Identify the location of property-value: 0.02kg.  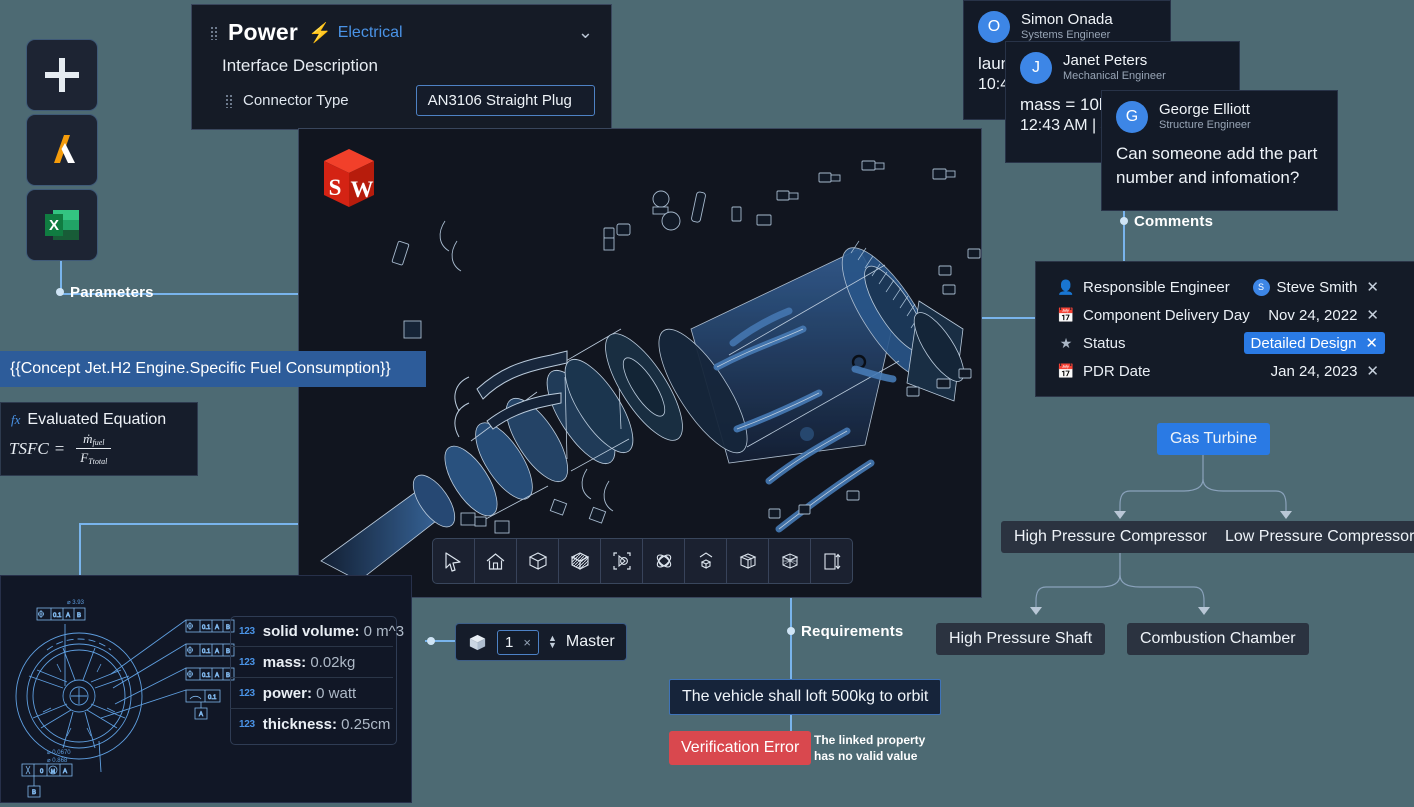
(333, 662).